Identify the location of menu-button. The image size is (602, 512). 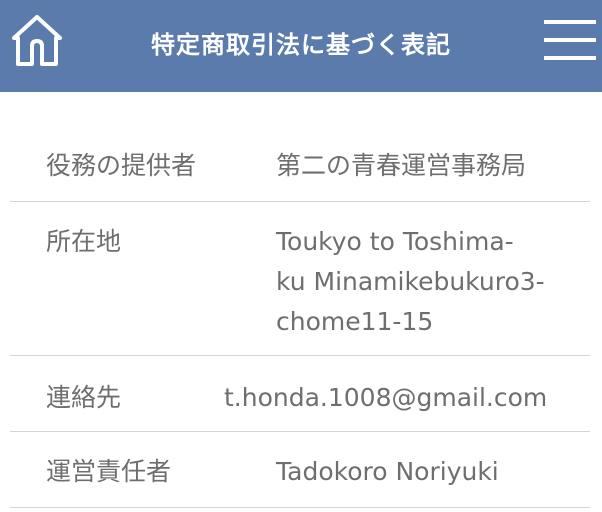
(570, 40).